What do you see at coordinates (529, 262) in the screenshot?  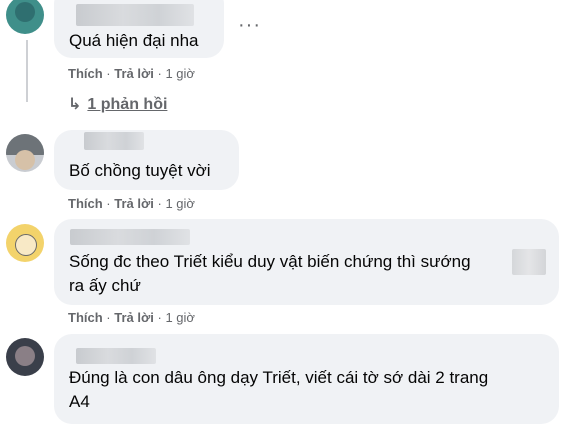 I see `blurred-word` at bounding box center [529, 262].